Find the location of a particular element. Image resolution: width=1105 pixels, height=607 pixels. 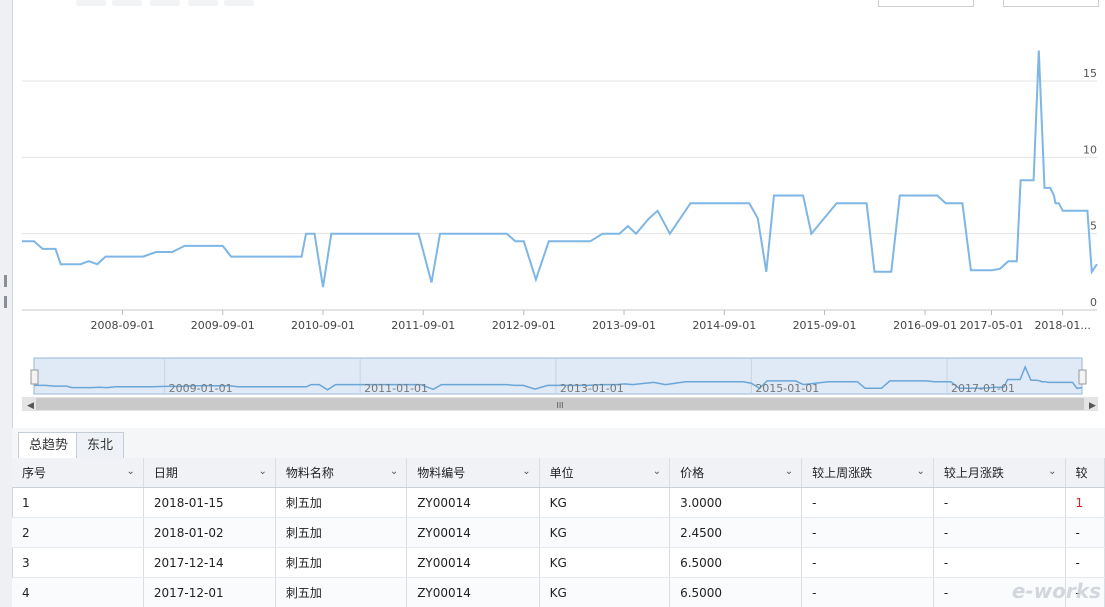

table-cell: 2018-01-15 is located at coordinates (209, 502).